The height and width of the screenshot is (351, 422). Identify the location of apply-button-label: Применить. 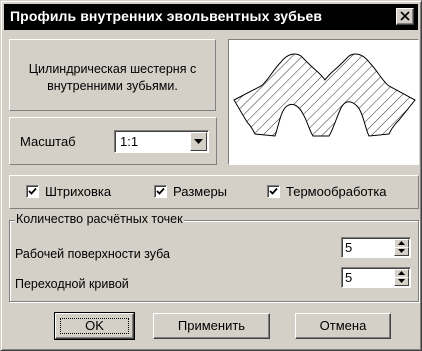
(211, 325).